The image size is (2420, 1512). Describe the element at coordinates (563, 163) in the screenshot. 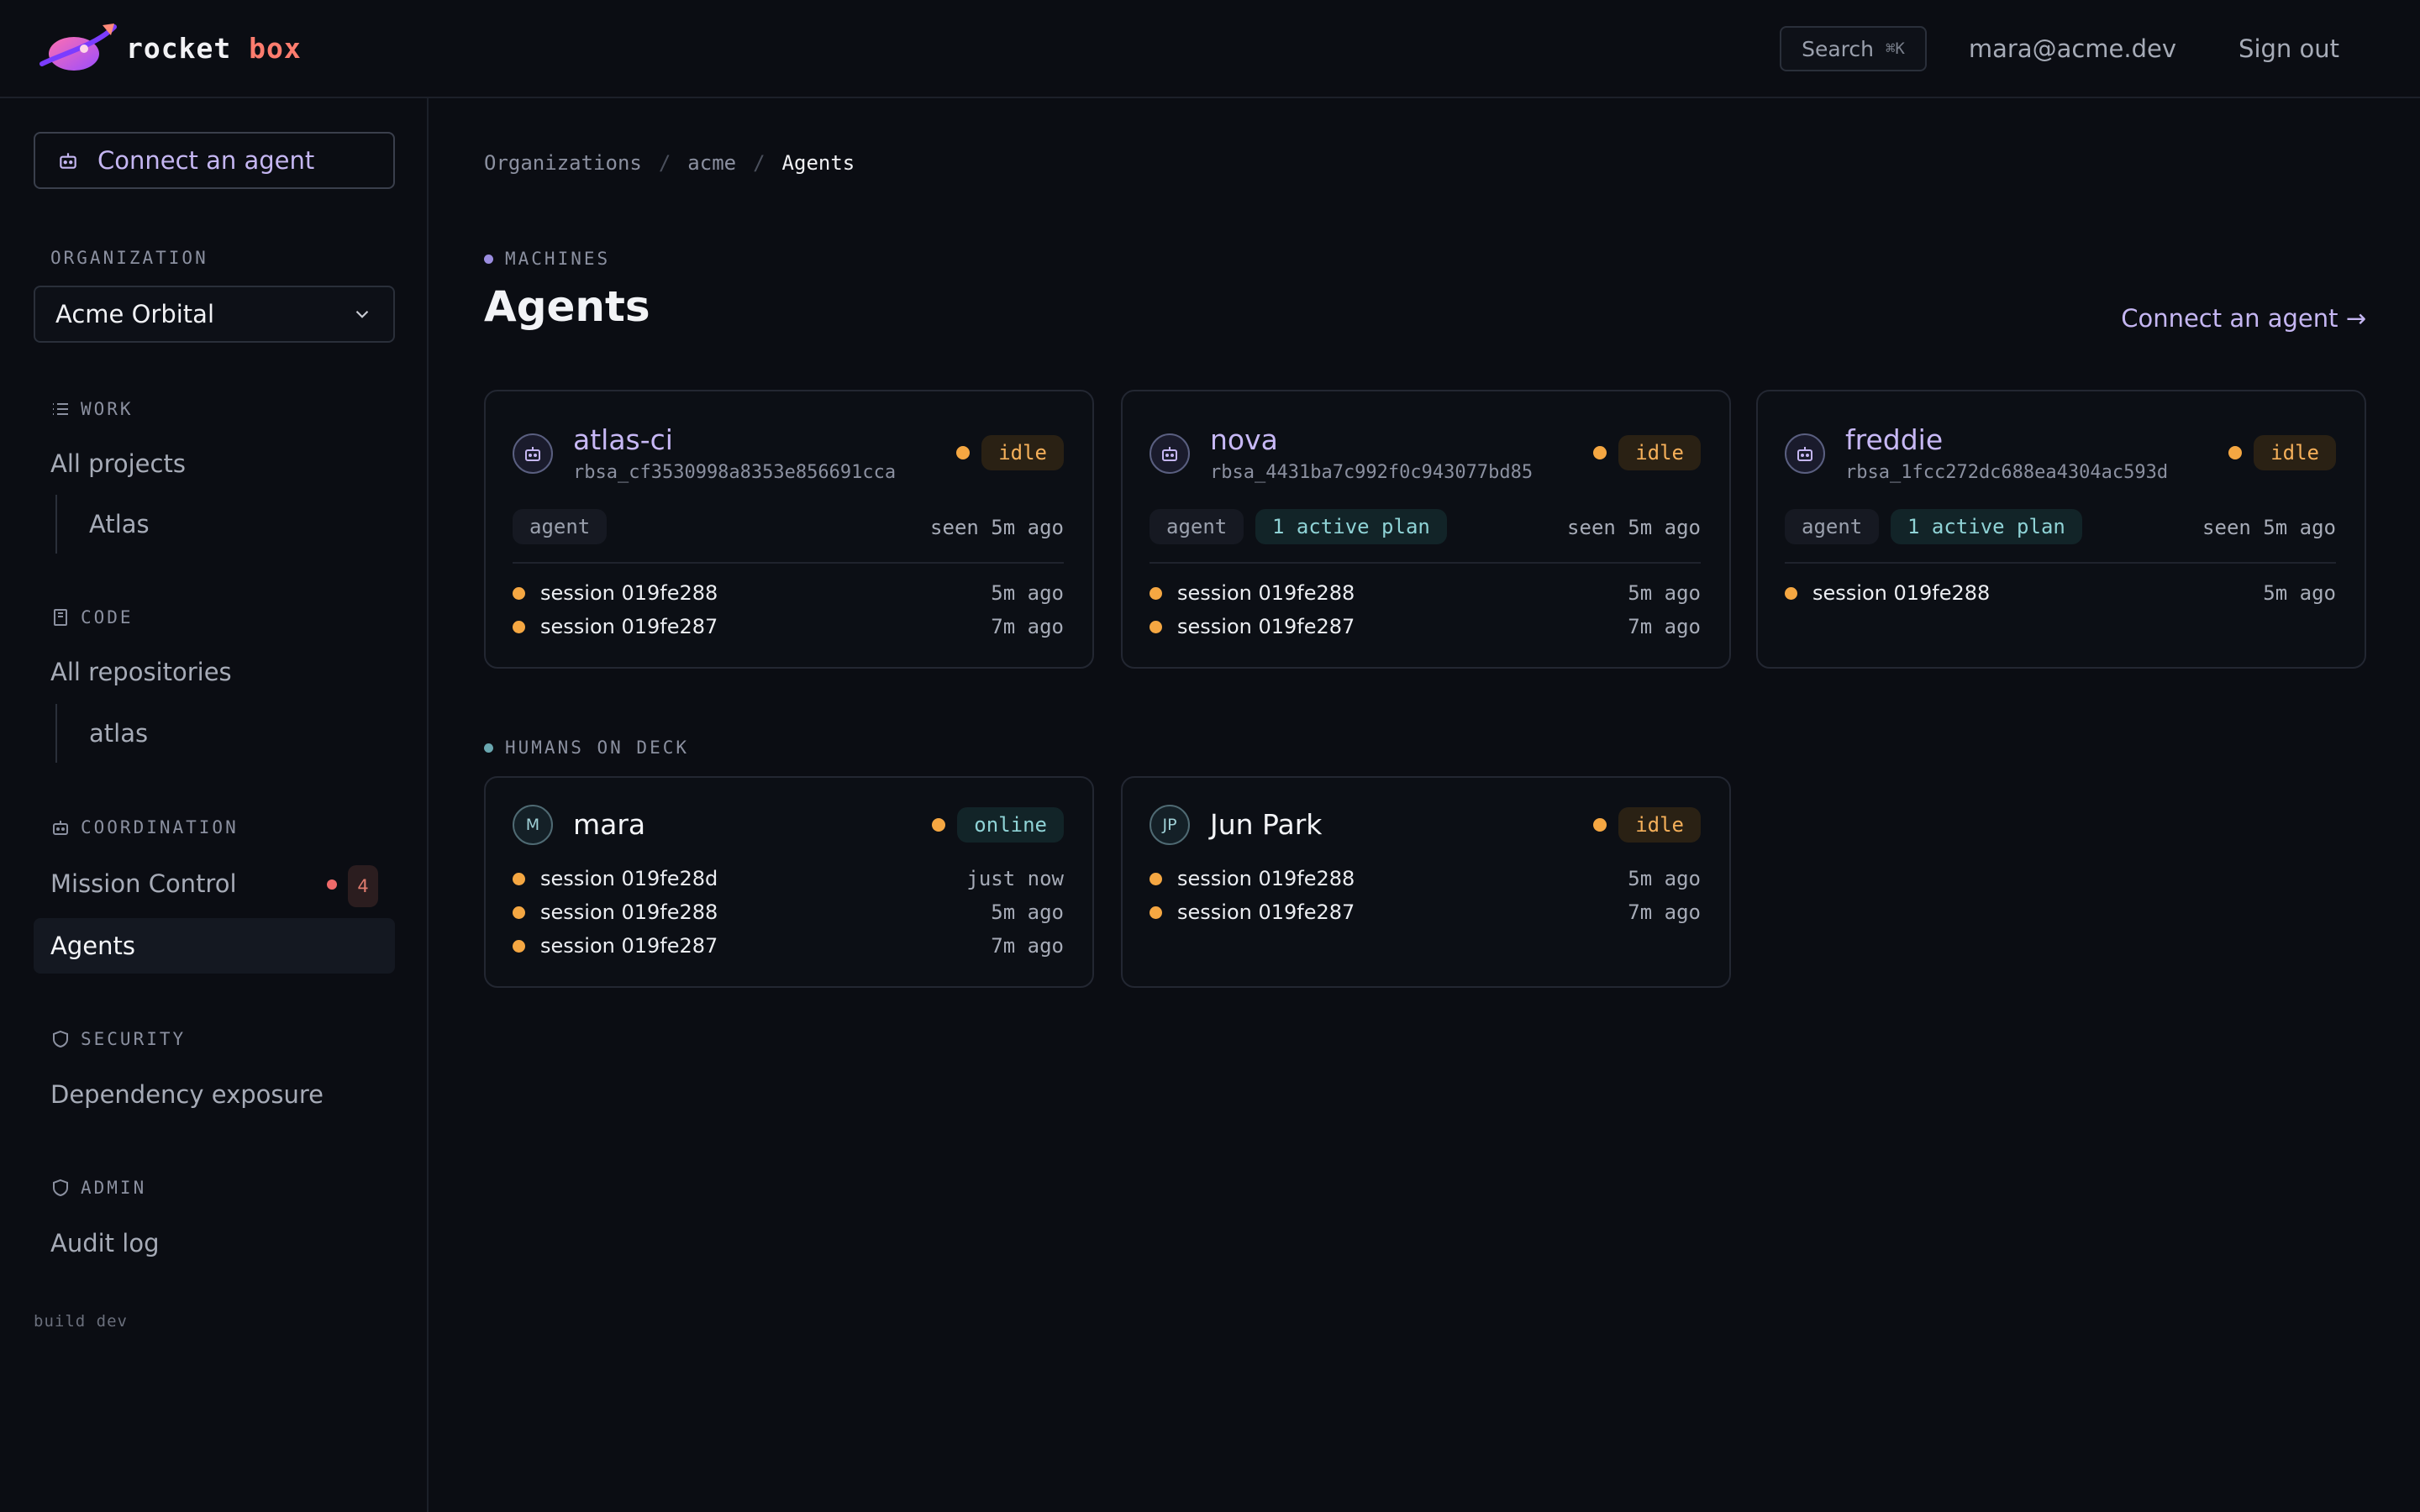

I see `breadcrumb-organizations: Organizations` at that location.